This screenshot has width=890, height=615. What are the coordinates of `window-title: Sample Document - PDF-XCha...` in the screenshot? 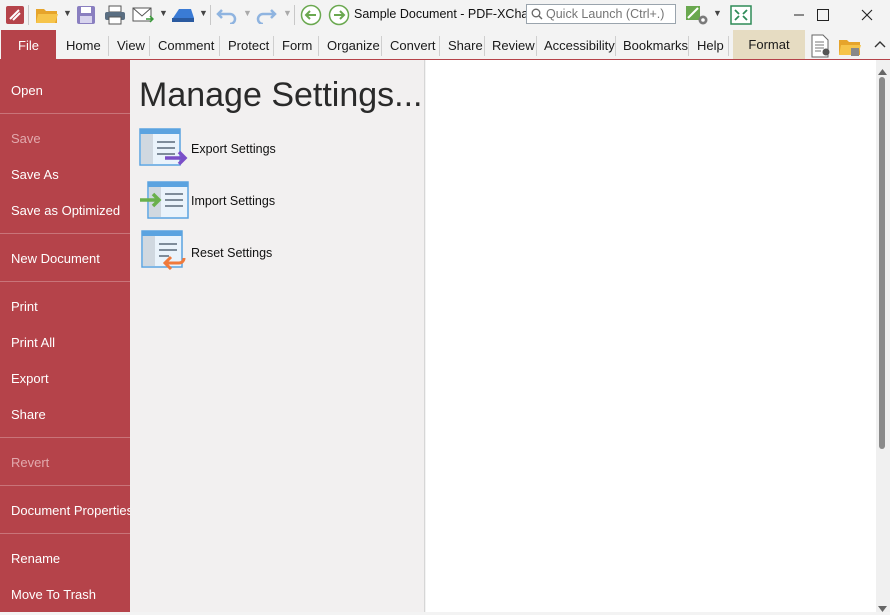 It's located at (446, 14).